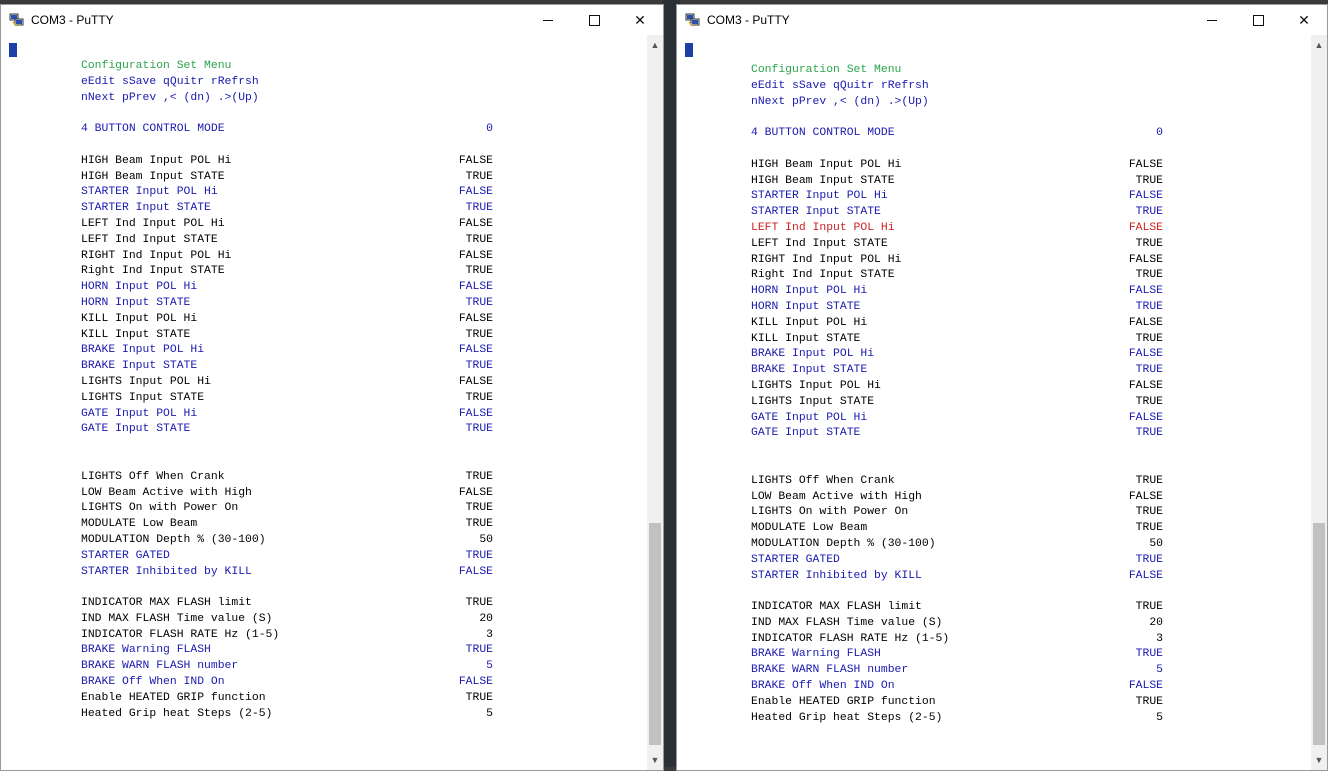 This screenshot has height=771, width=1328. What do you see at coordinates (291, 509) in the screenshot?
I see `config-row: LIGHTS On with Power On TRUE` at bounding box center [291, 509].